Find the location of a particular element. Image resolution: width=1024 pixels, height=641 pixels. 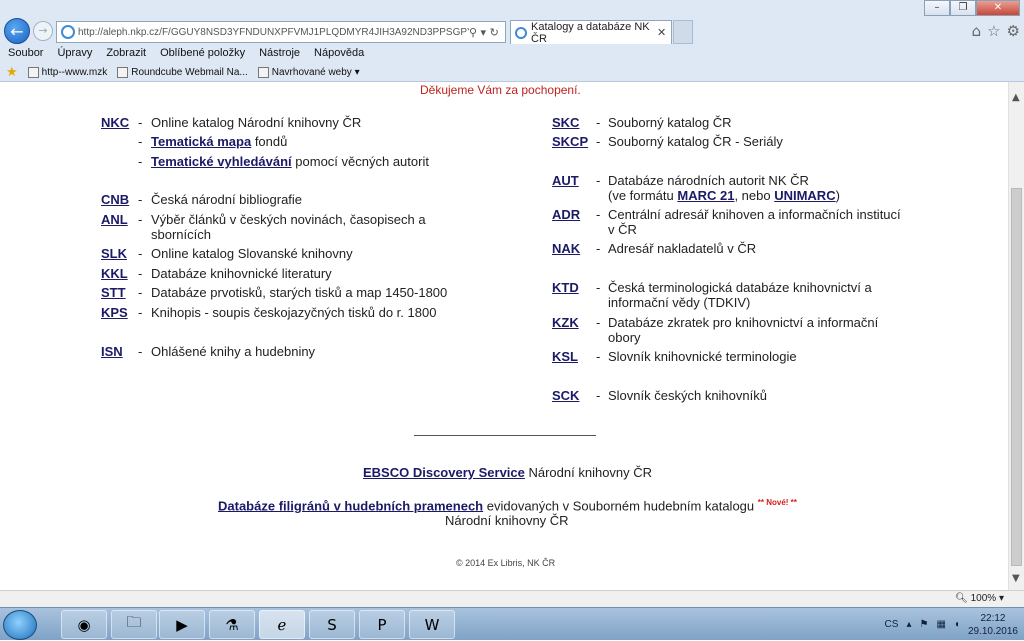

link-isn: ISN is located at coordinates (112, 351).